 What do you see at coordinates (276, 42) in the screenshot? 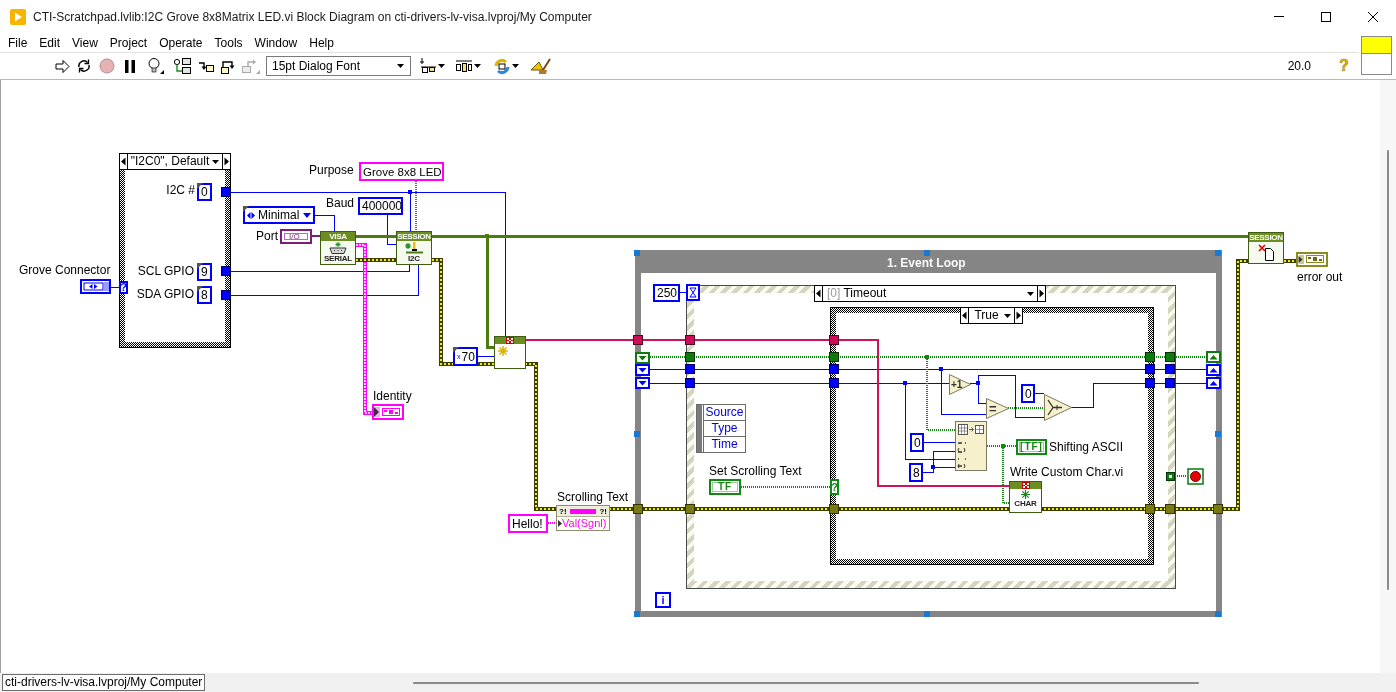
I see `menu-item: Window` at bounding box center [276, 42].